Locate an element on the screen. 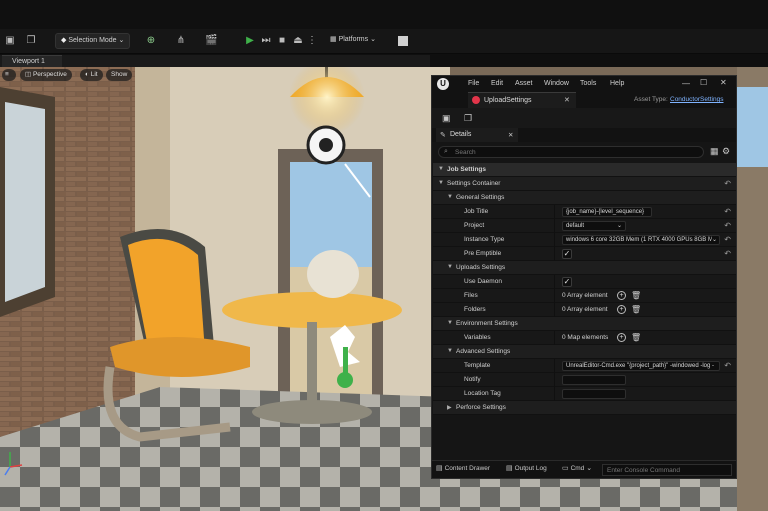 This screenshot has width=768, height=511. job-settings-category: ▼ Job Settings is located at coordinates (584, 170).